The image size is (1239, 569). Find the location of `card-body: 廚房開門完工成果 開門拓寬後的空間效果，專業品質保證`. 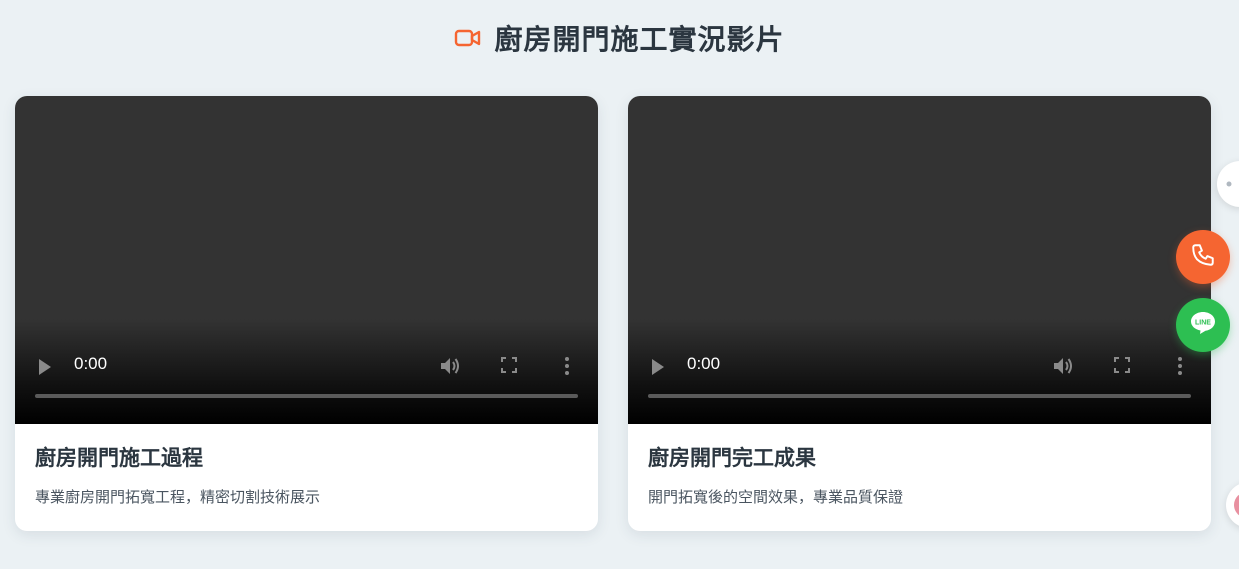

card-body: 廚房開門完工成果 開門拓寬後的空間效果，專業品質保證 is located at coordinates (919, 476).